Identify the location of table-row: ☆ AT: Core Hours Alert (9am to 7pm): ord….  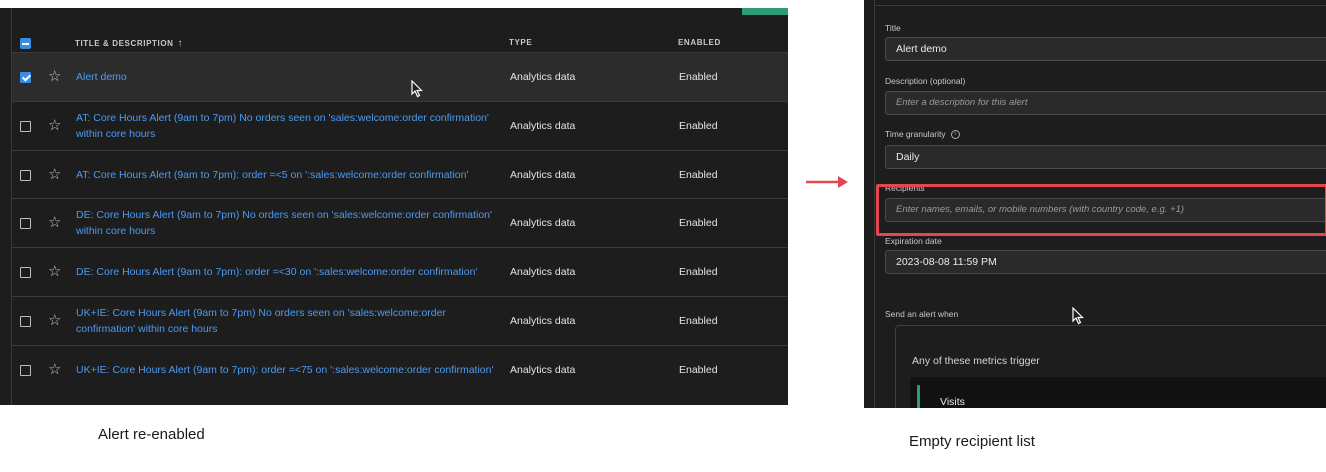
(400, 174).